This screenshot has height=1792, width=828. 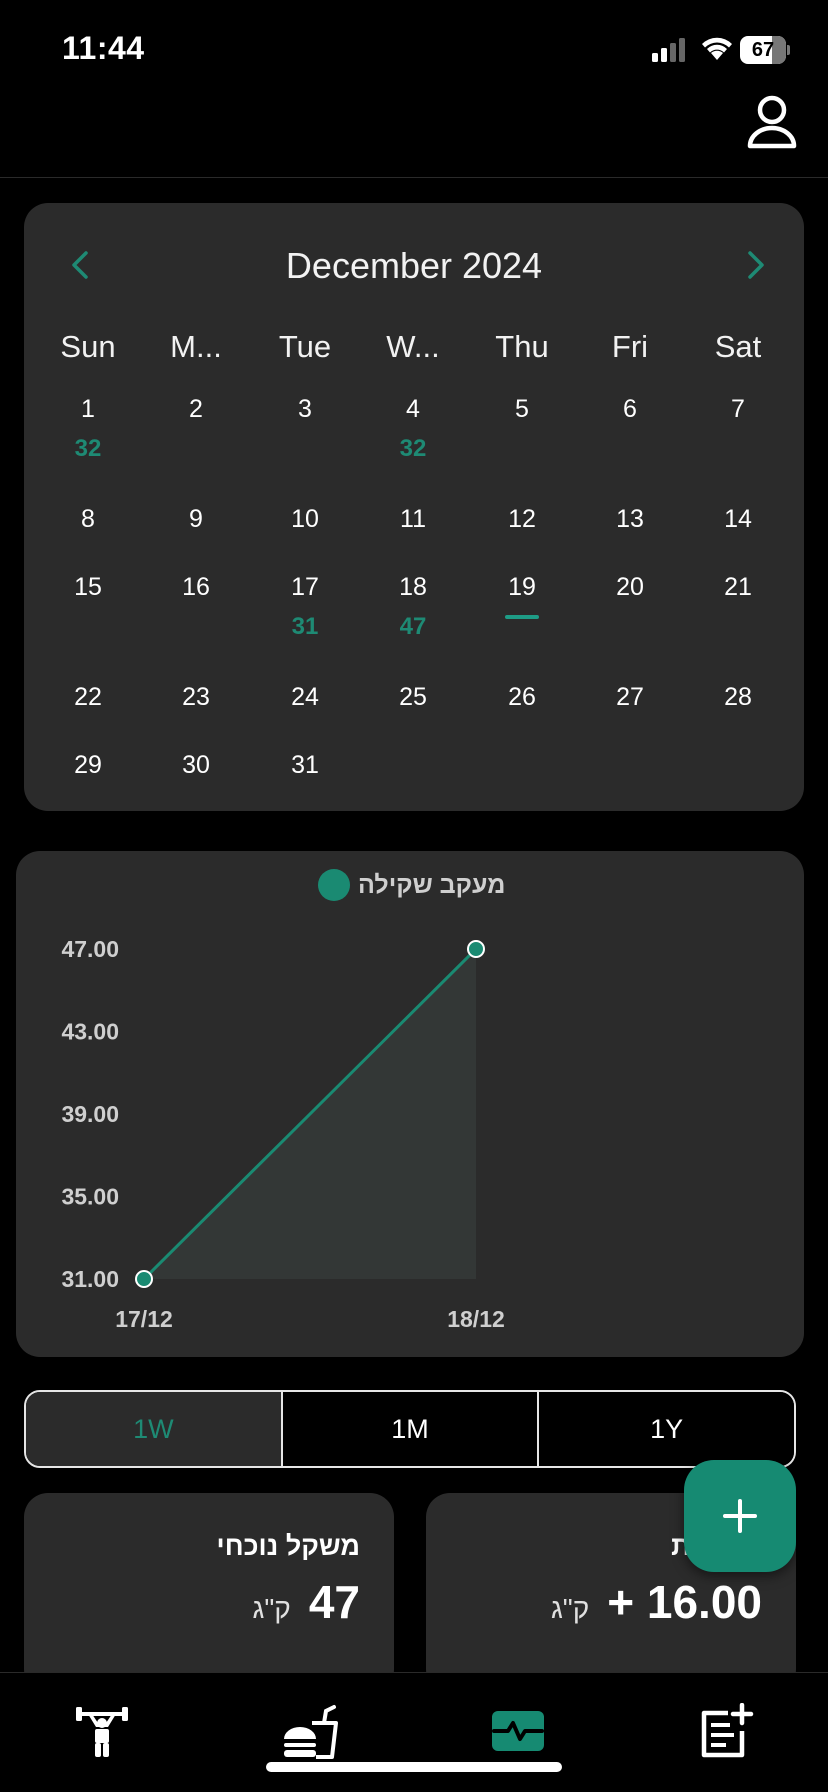 I want to click on calendar-day: 22, so click(x=88, y=697).